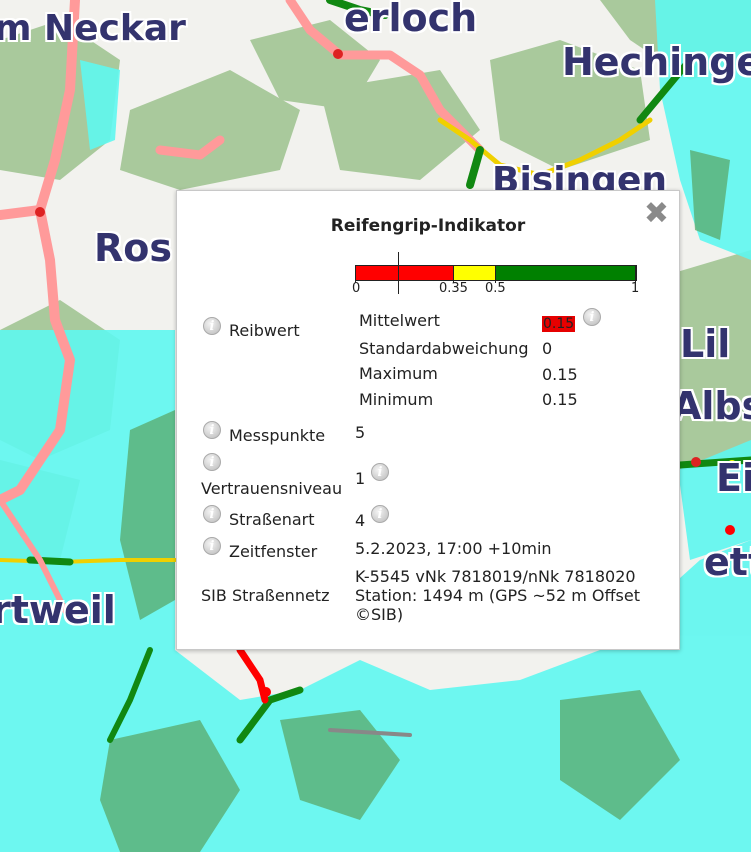 The image size is (751, 852). I want to click on strassenart-label: Straßenart, so click(272, 519).